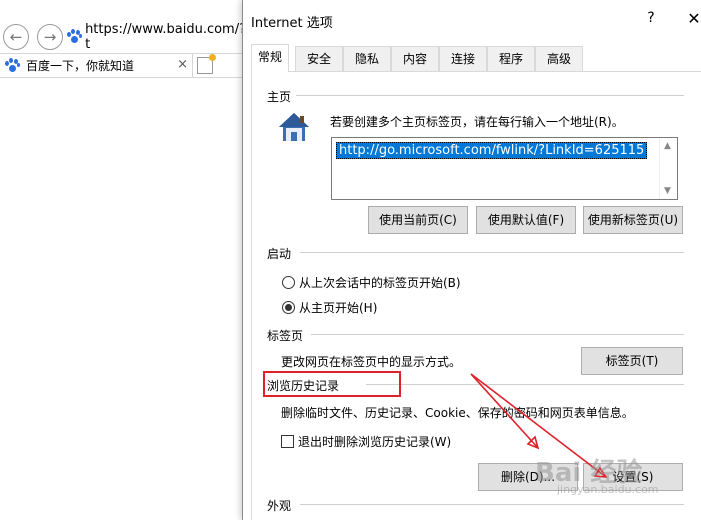 This screenshot has width=701, height=520. I want to click on baidu-logo-icon, so click(74, 37).